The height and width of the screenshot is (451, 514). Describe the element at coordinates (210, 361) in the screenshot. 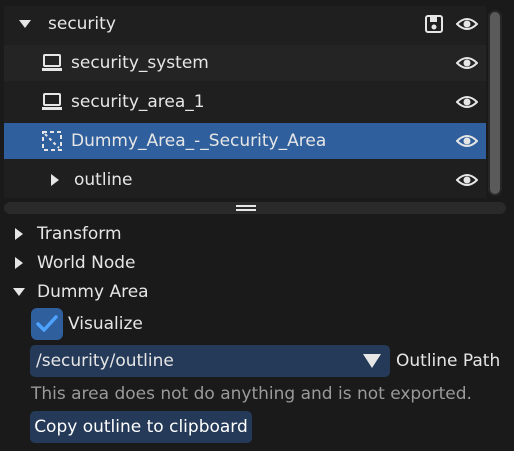

I see `outline-path-dropdown: /security/outline` at that location.